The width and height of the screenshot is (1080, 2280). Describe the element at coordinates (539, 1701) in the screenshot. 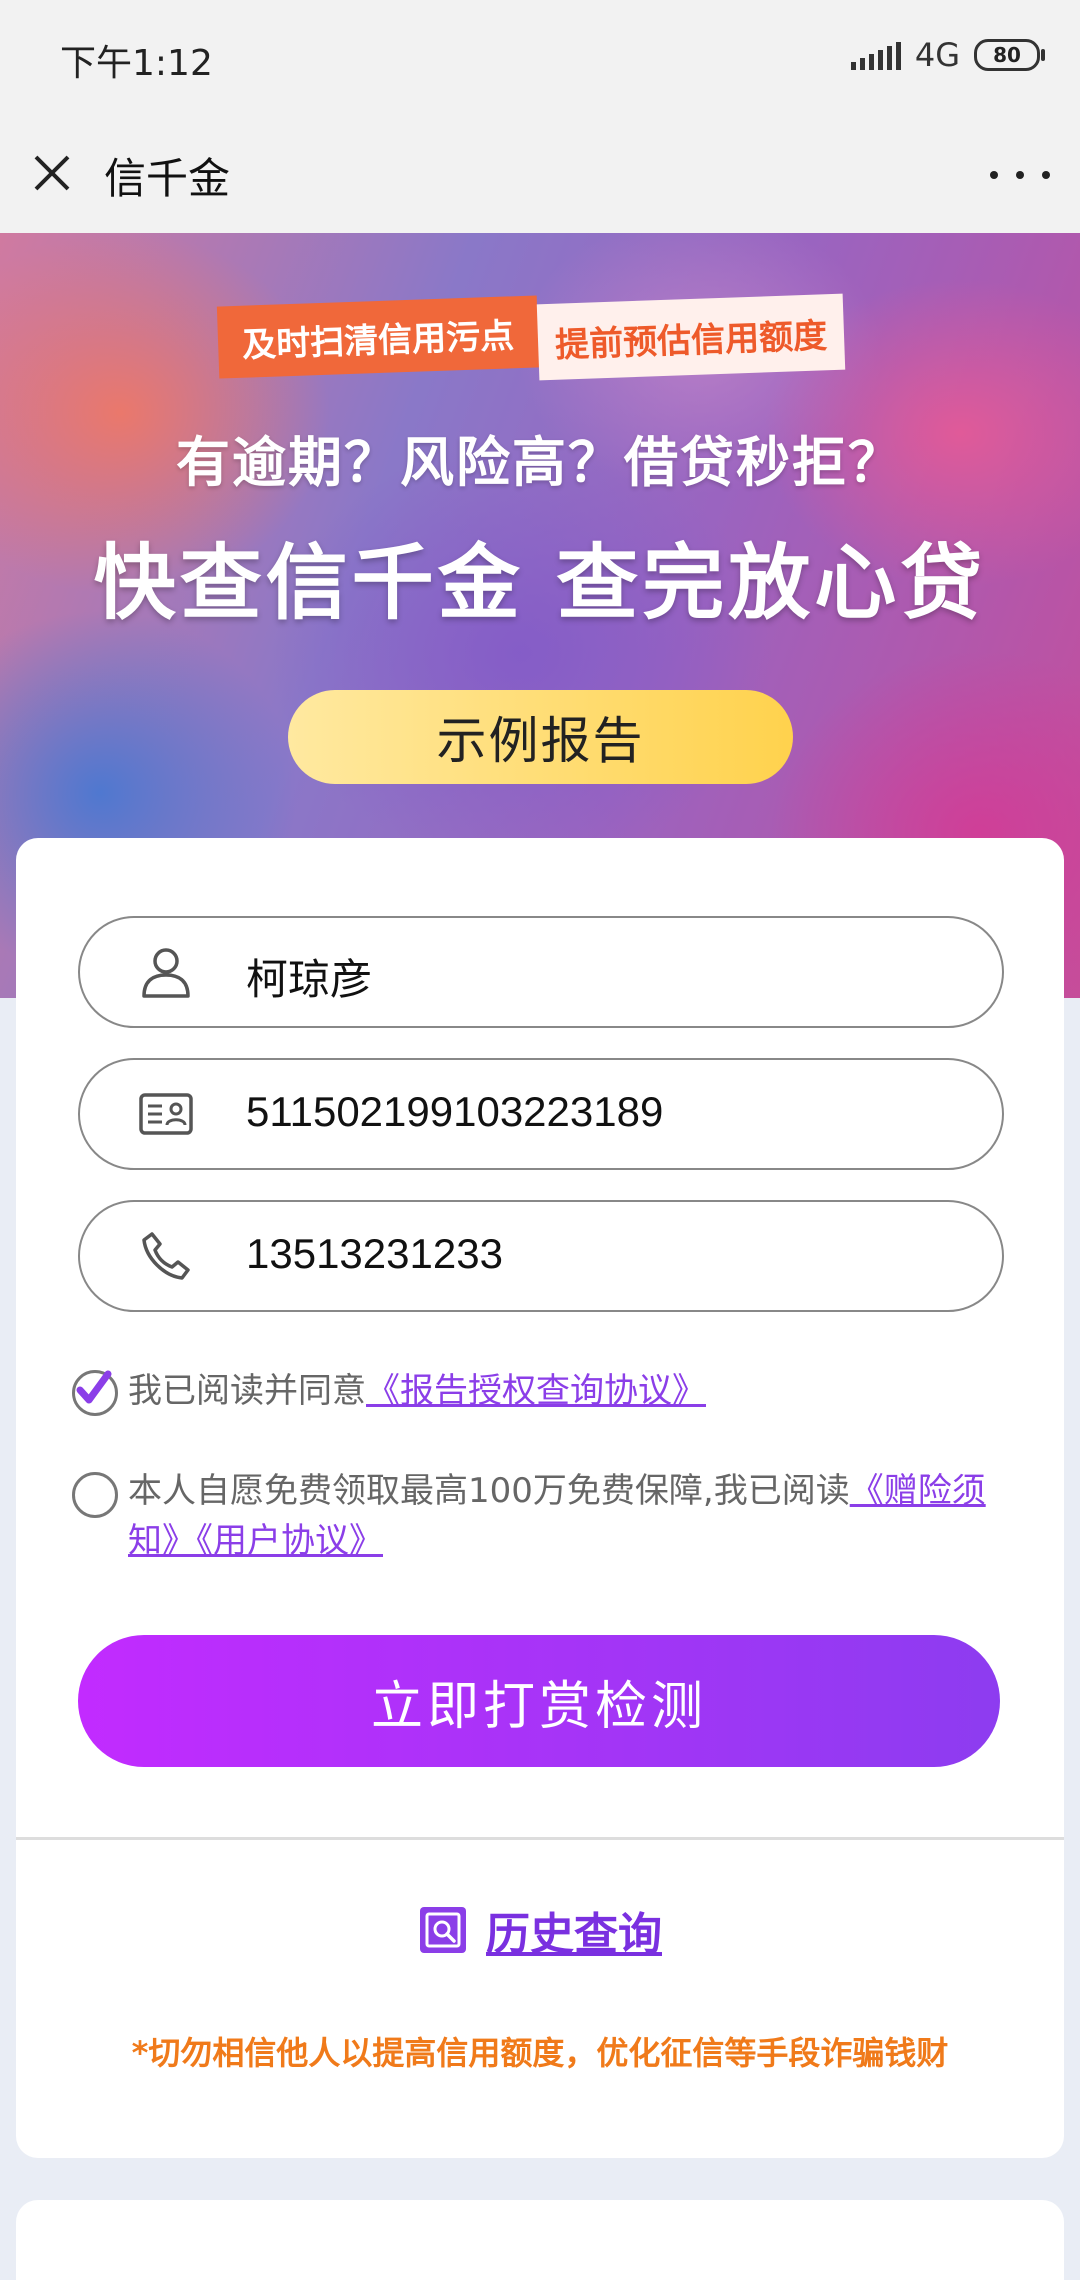

I see `submit-check-button: 立即打赏检测` at that location.